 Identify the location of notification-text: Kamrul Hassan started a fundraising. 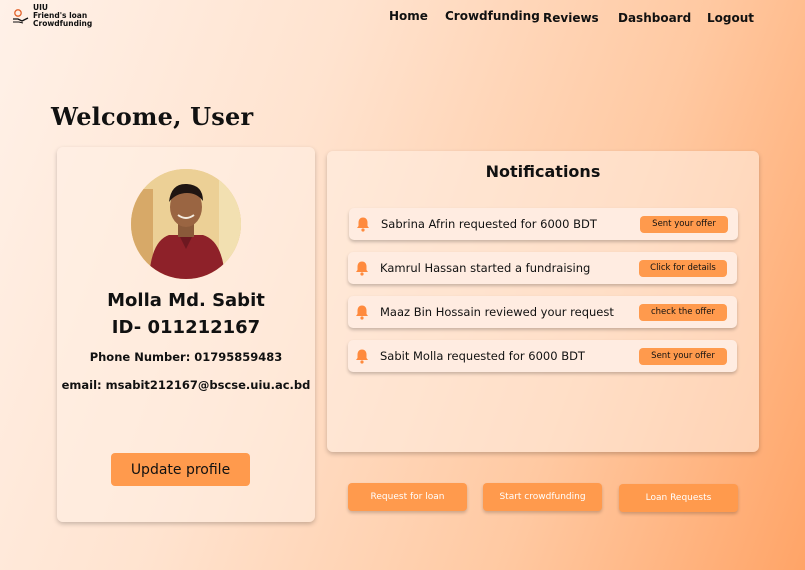
(485, 268).